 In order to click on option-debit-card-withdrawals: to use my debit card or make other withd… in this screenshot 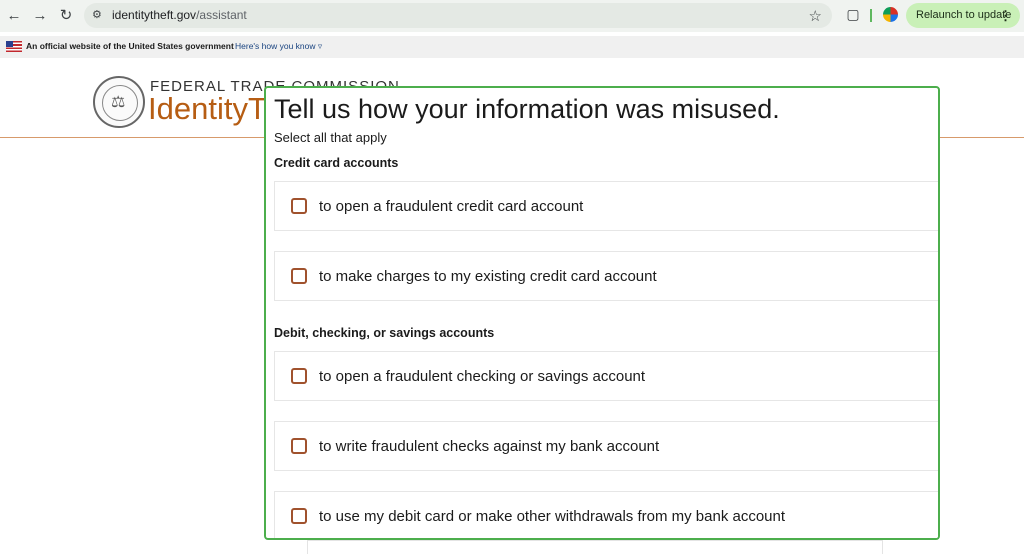, I will do `click(606, 514)`.